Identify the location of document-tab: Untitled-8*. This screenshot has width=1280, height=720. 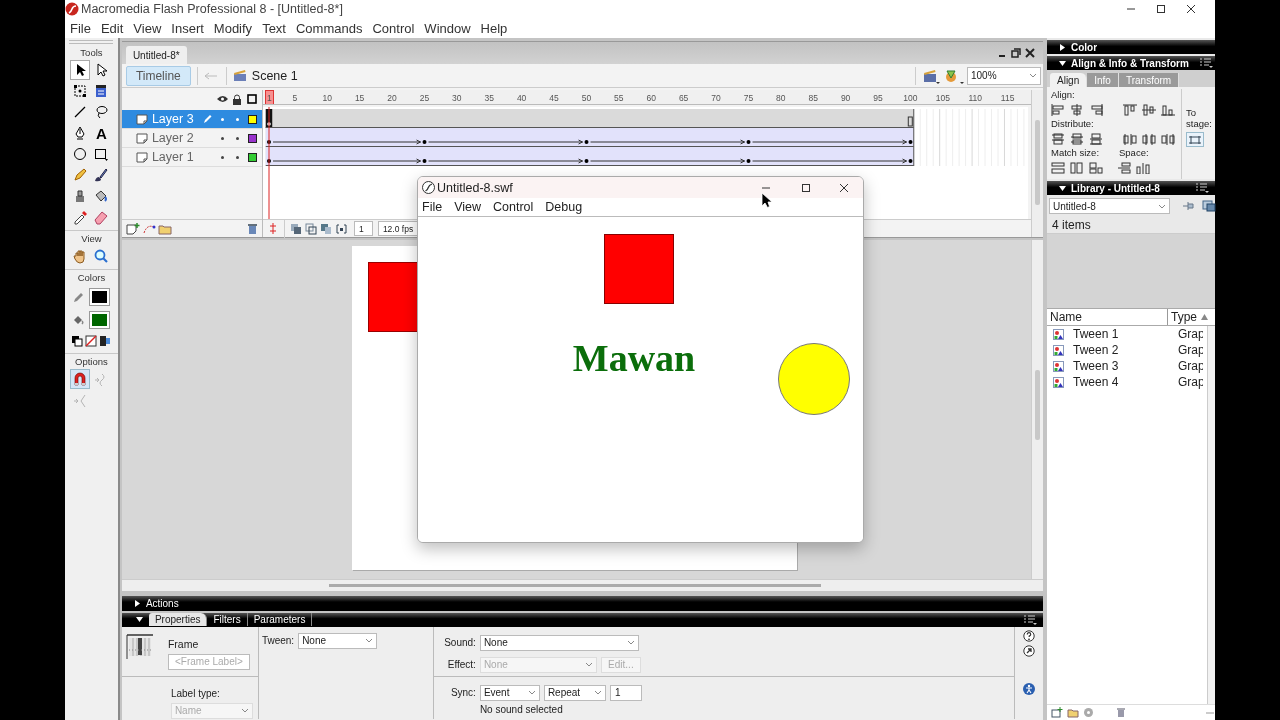
(156, 55).